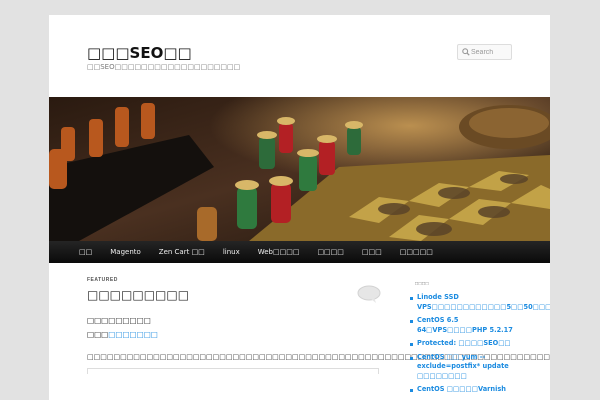 The image size is (600, 400). I want to click on site-title: □□□SEO□□, so click(139, 53).